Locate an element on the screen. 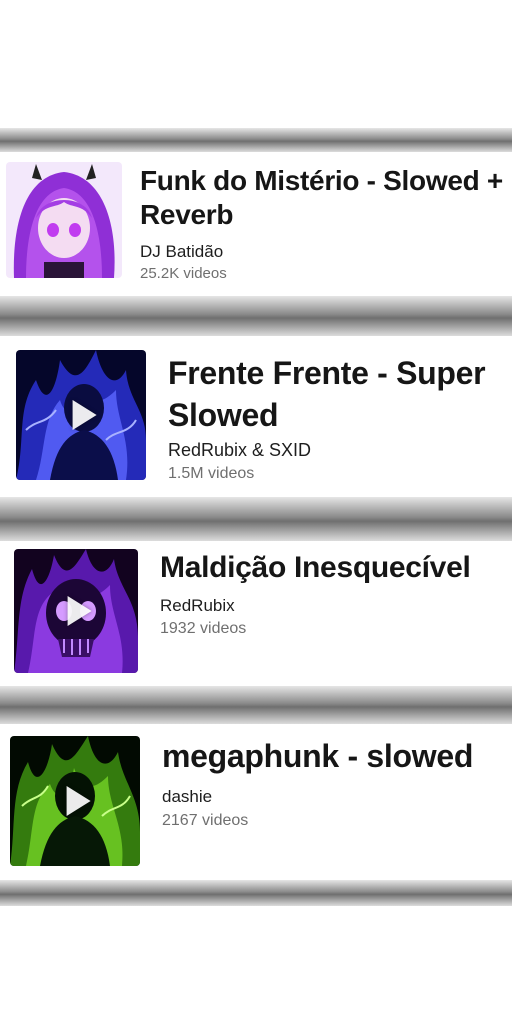 The width and height of the screenshot is (512, 1024). video-count: 25.2K videos is located at coordinates (183, 273).